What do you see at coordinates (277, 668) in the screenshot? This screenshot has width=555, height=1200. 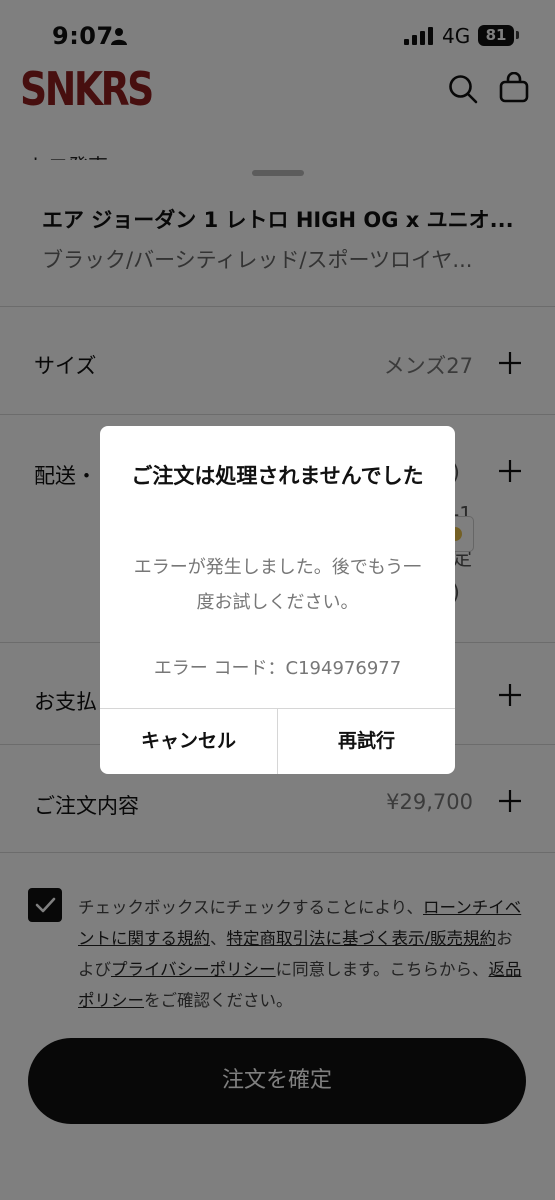 I see `dialog-error-code: エラー コード：C194976977` at bounding box center [277, 668].